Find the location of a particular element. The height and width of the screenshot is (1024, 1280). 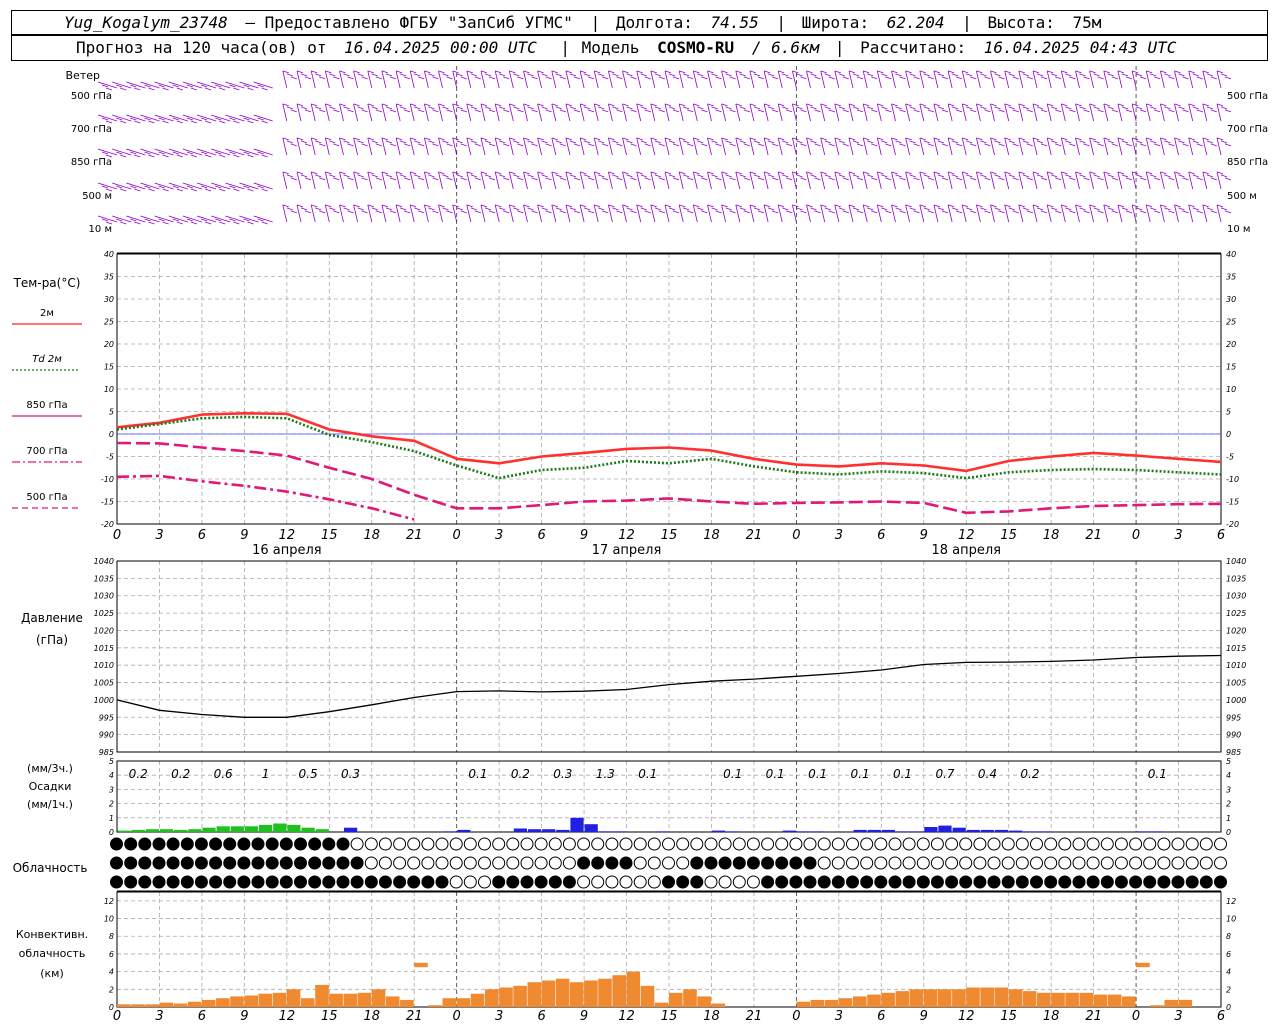

temp-panel-ytick-left: 5 is located at coordinates (111, 412).